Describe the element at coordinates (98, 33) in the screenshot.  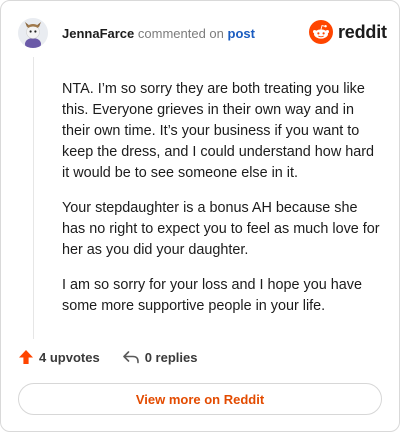
I see `username-link: JennaFarce` at that location.